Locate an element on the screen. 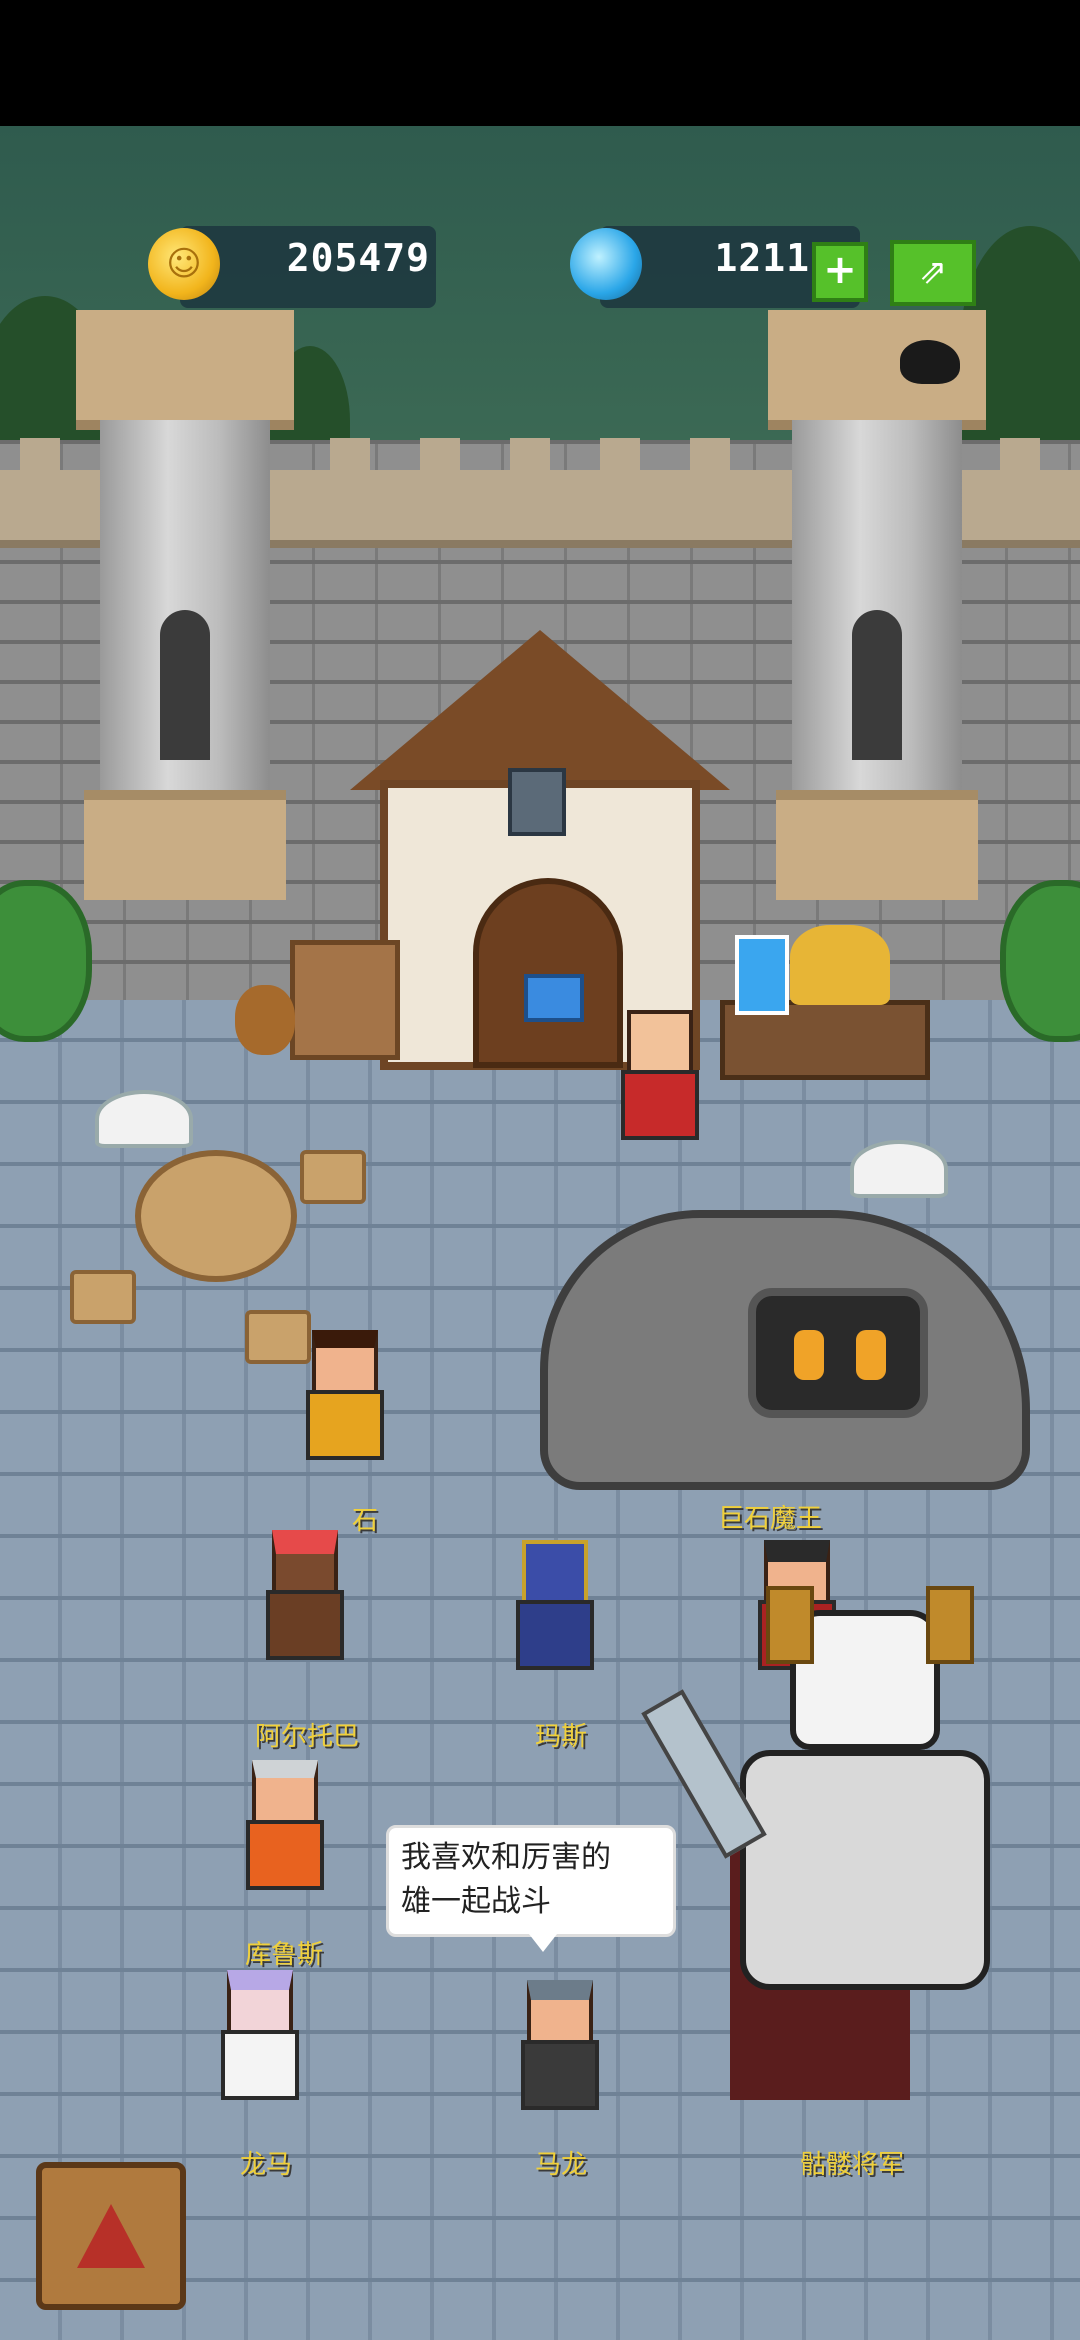  hero-name-label: 库鲁斯 is located at coordinates (284, 1955).